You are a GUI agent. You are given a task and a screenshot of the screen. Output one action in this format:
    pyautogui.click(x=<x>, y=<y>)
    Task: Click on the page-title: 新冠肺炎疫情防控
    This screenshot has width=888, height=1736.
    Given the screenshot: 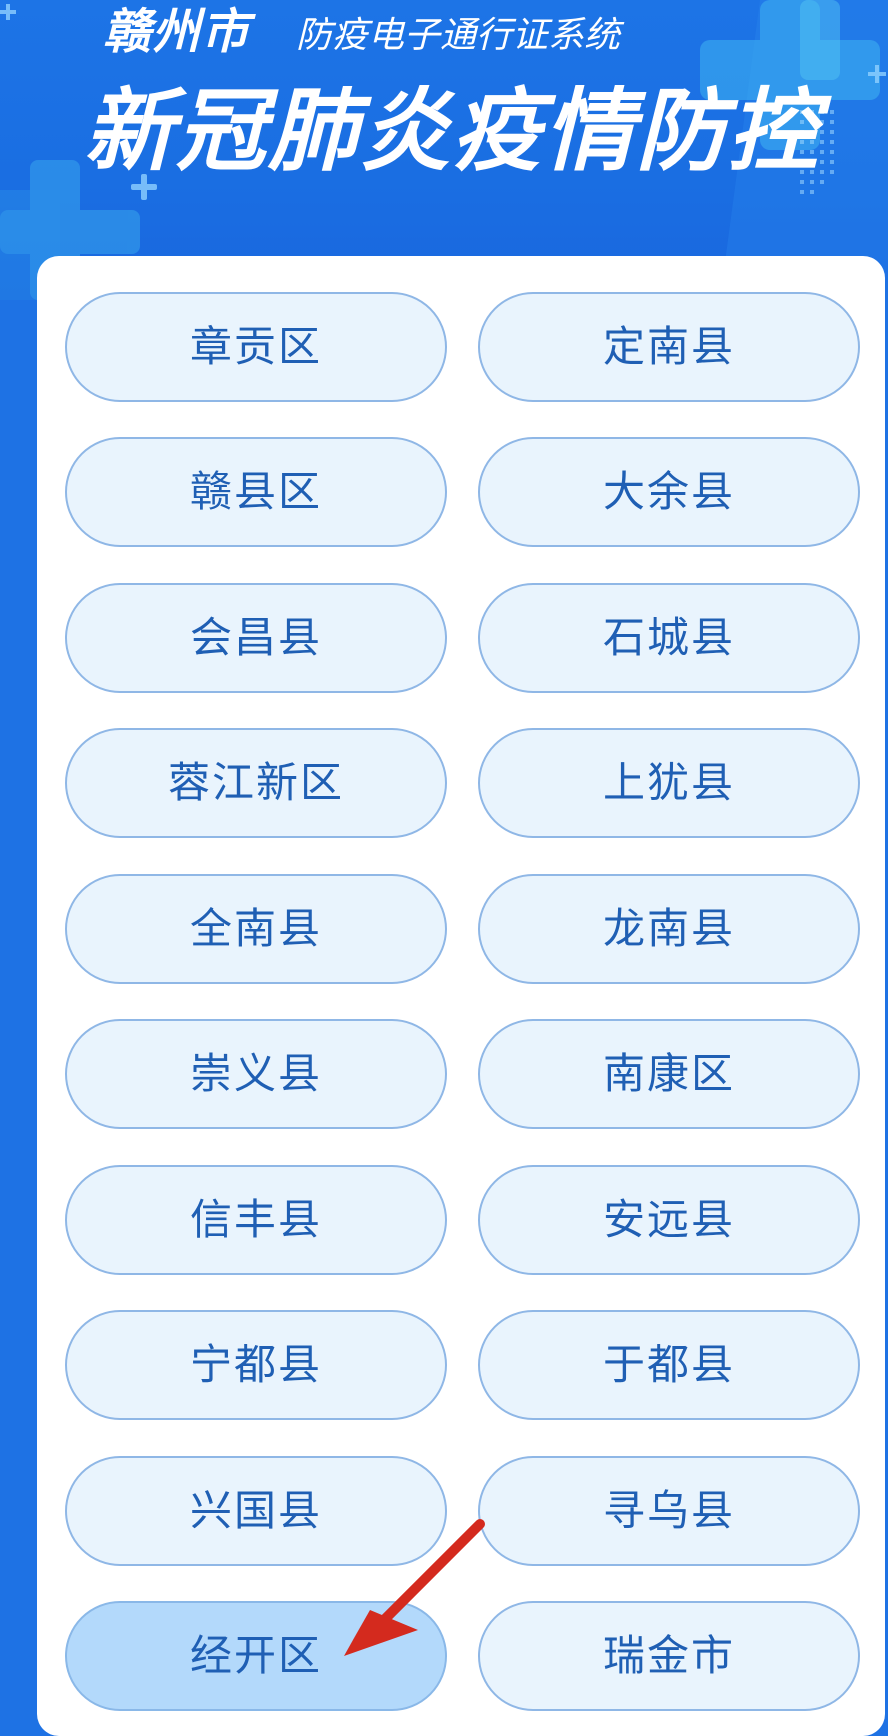 What is the action you would take?
    pyautogui.click(x=452, y=131)
    